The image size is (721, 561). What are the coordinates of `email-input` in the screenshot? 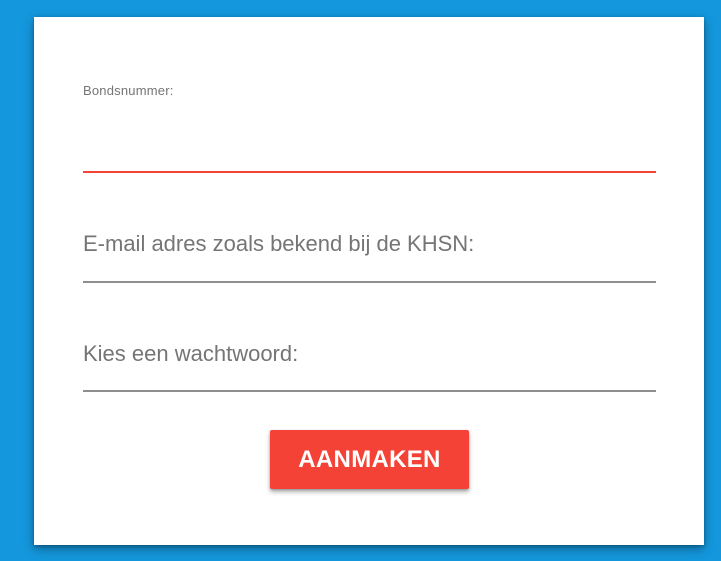 It's located at (369, 245).